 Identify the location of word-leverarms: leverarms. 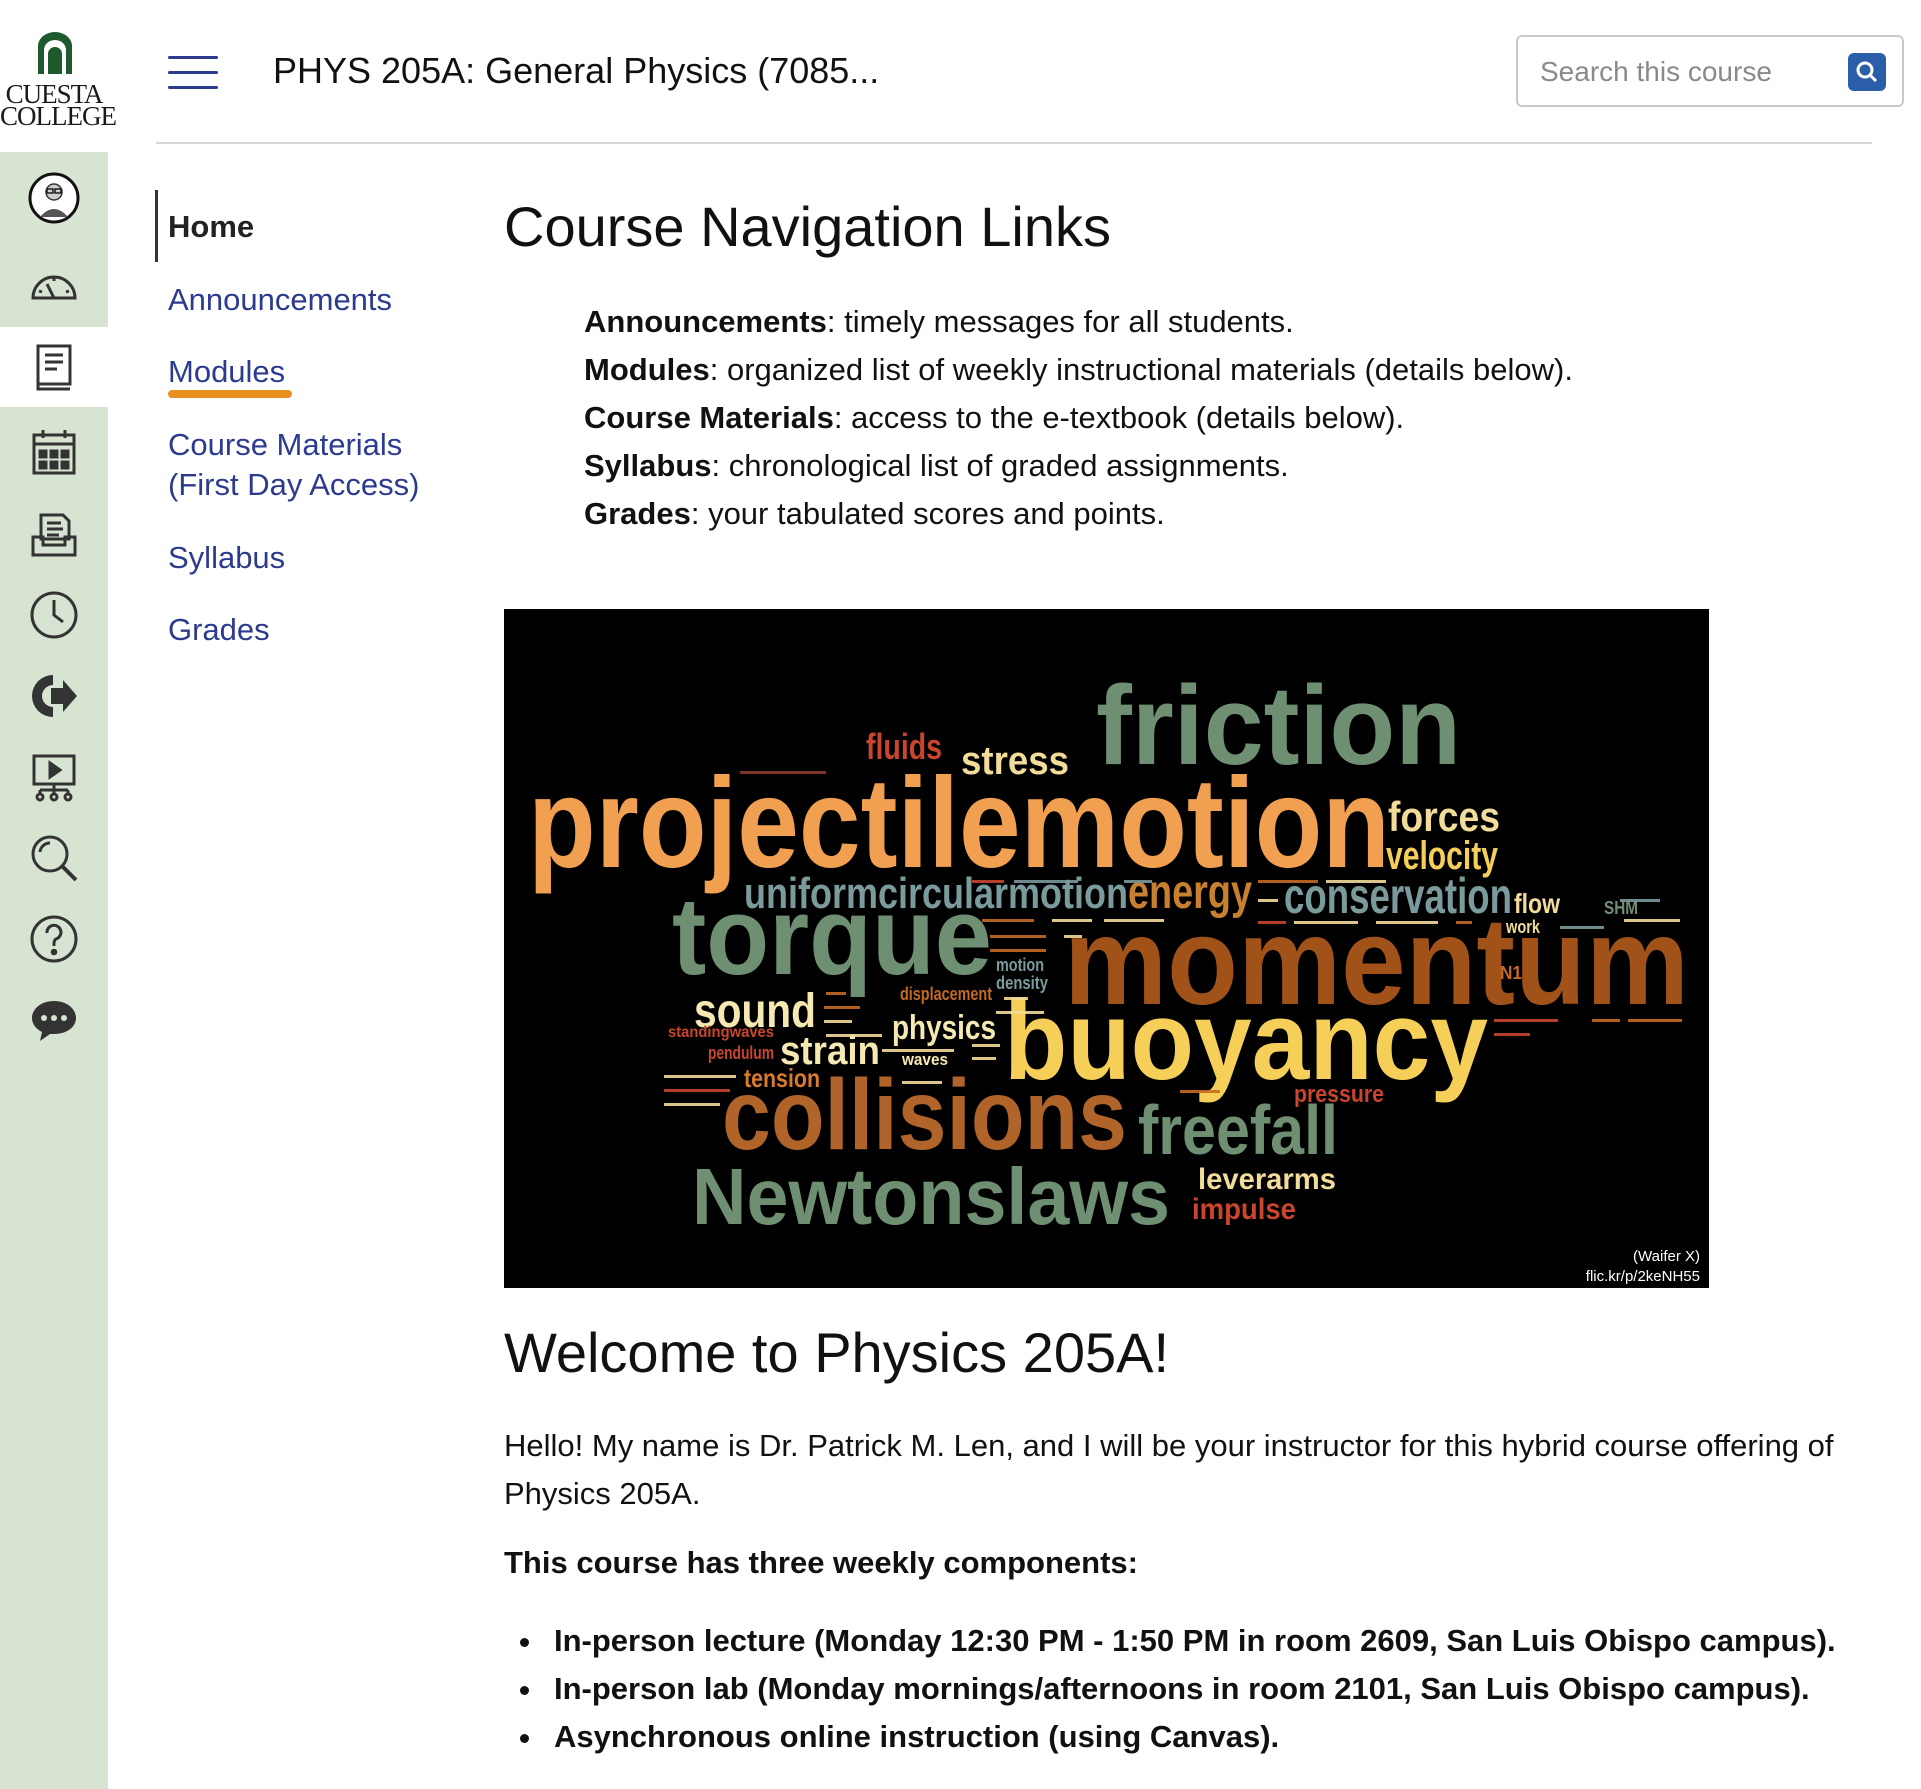
(1267, 1179).